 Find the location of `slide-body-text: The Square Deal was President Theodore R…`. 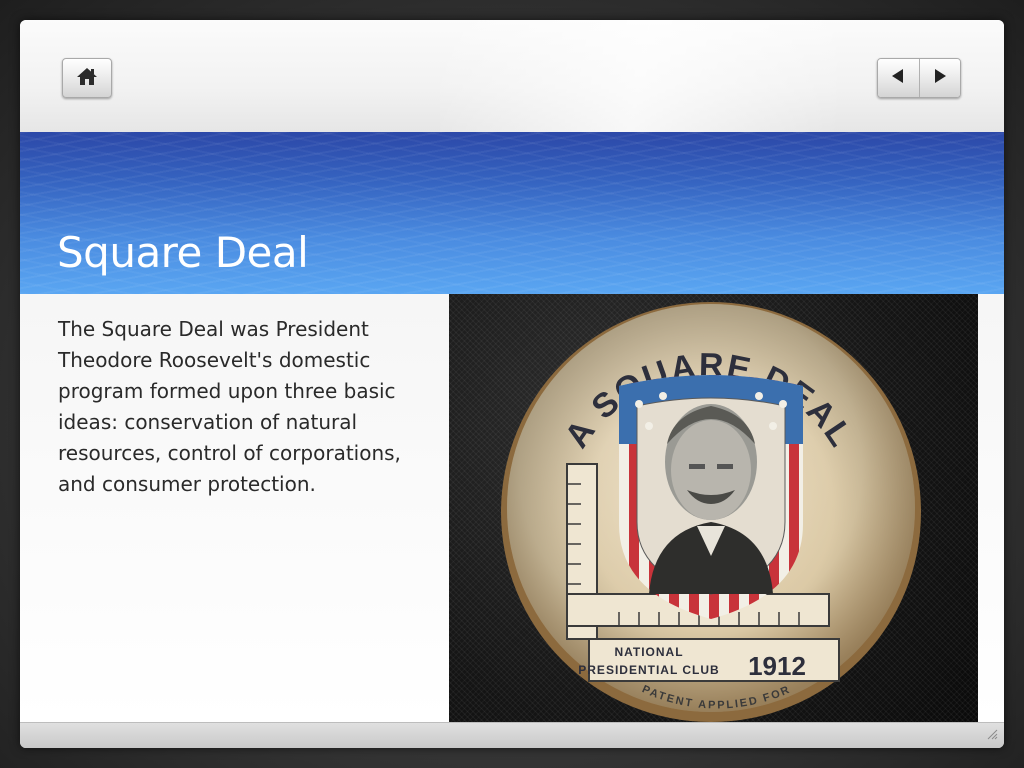

slide-body-text: The Square Deal was President Theodore R… is located at coordinates (229, 406).